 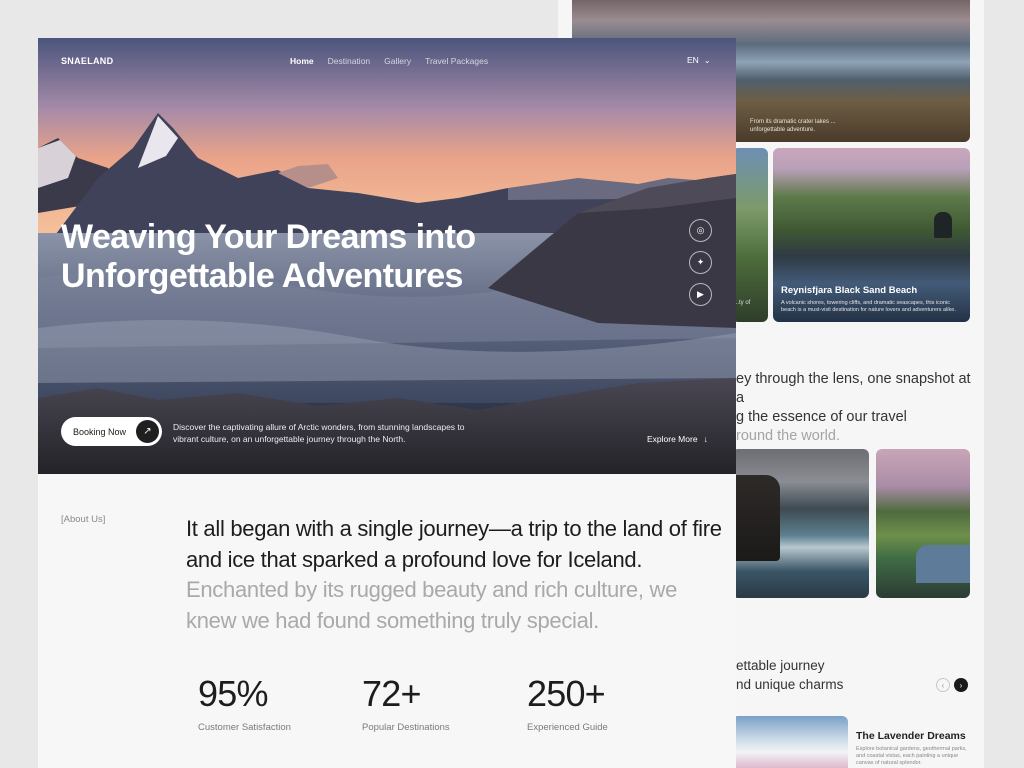 I want to click on arrow-down-icon: ↓, so click(x=705, y=439).